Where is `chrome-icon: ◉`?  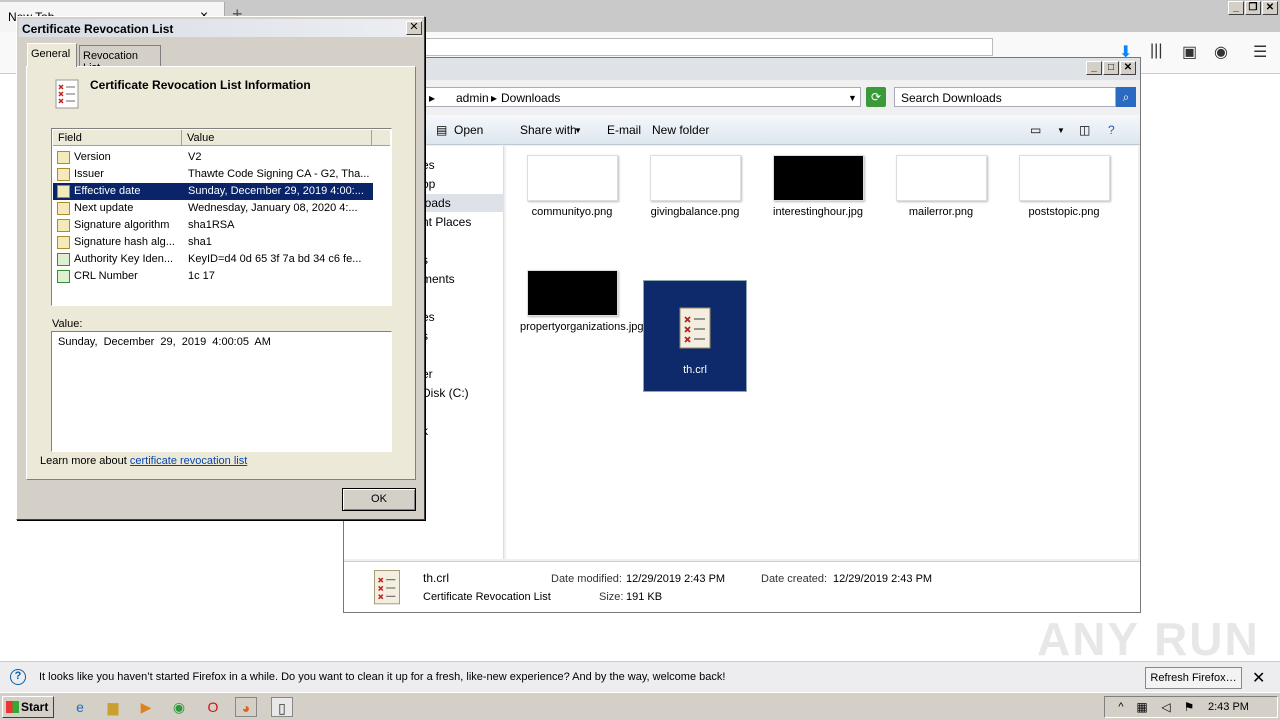 chrome-icon: ◉ is located at coordinates (179, 707).